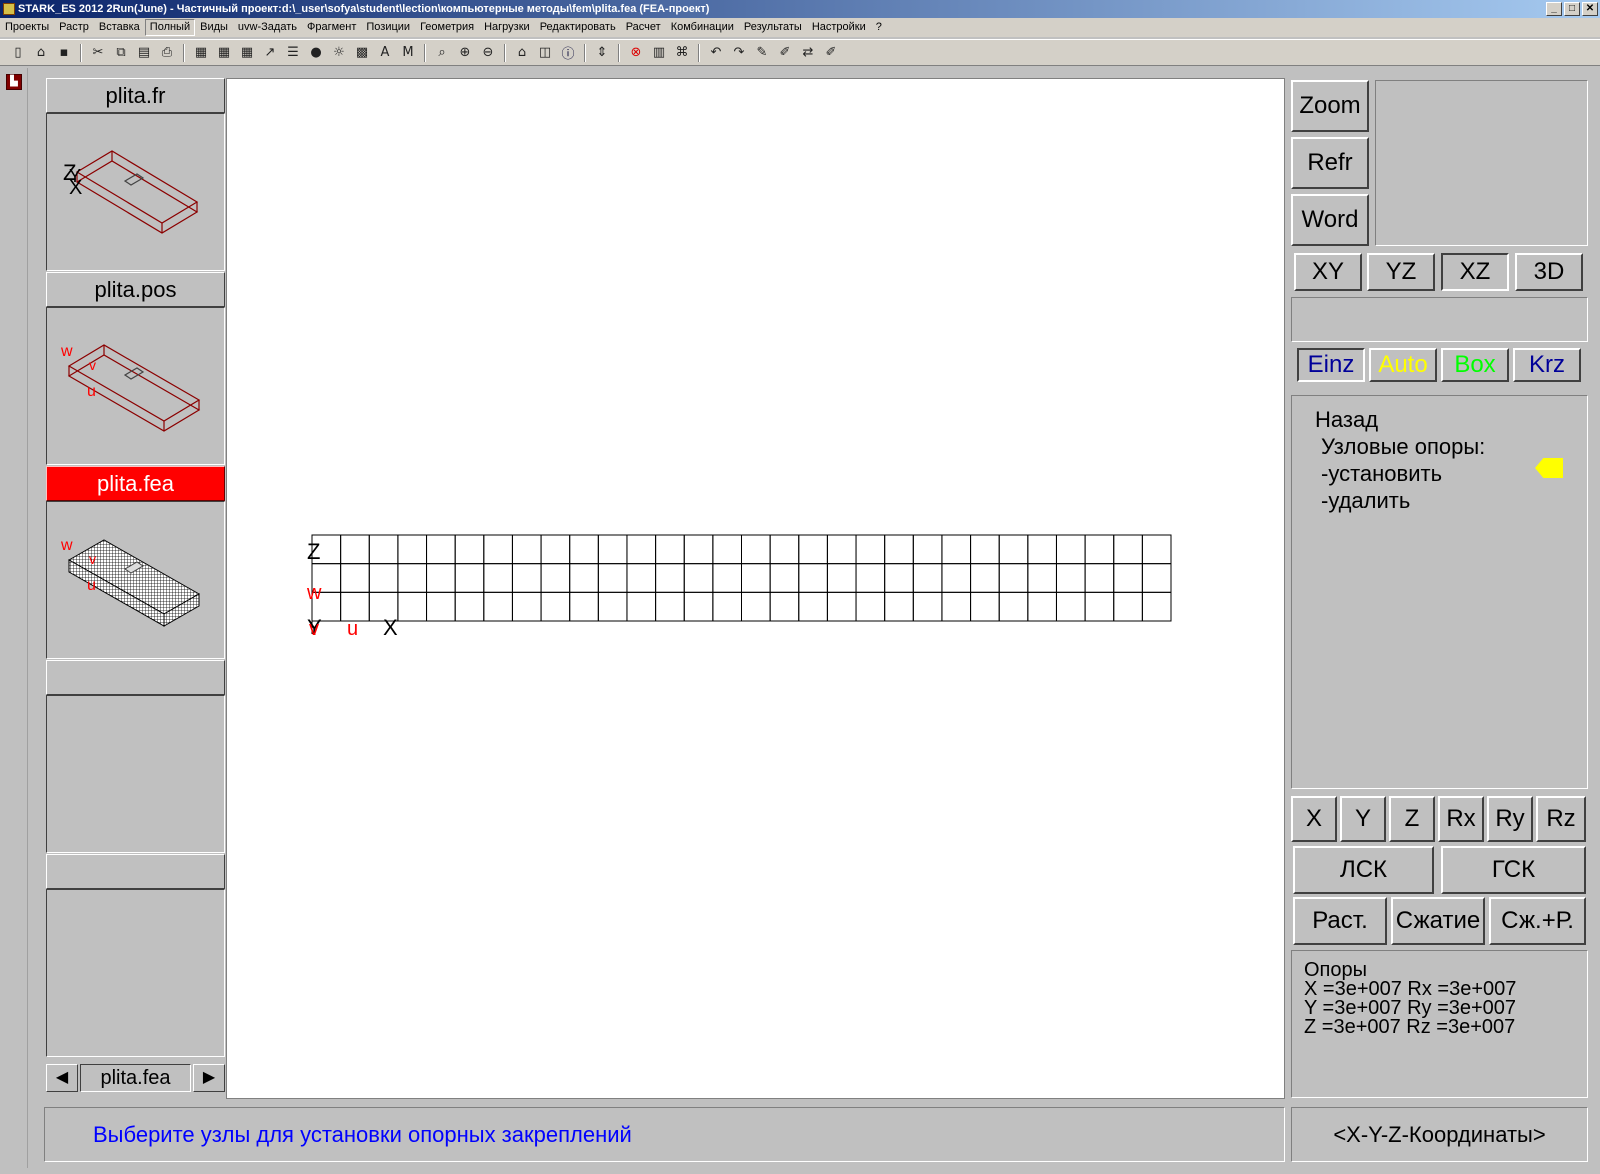 This screenshot has height=1174, width=1600. I want to click on lsk-button: ЛСК, so click(1363, 870).